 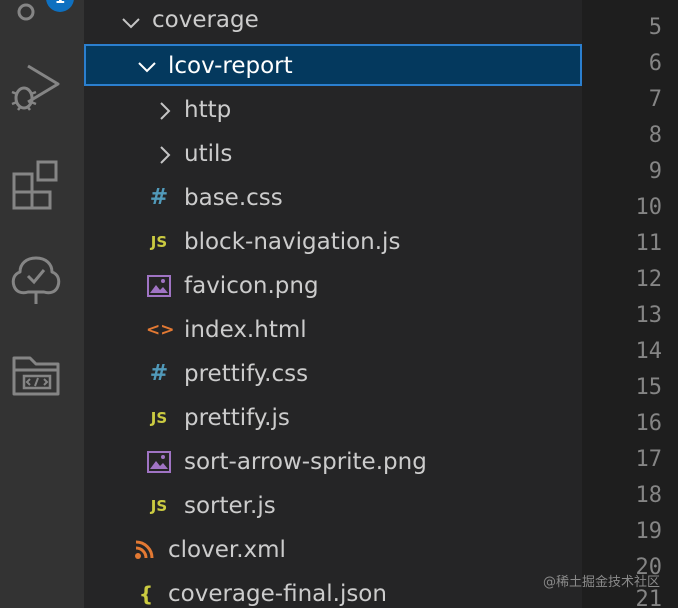 I want to click on activity-bar: 1, so click(x=42, y=304).